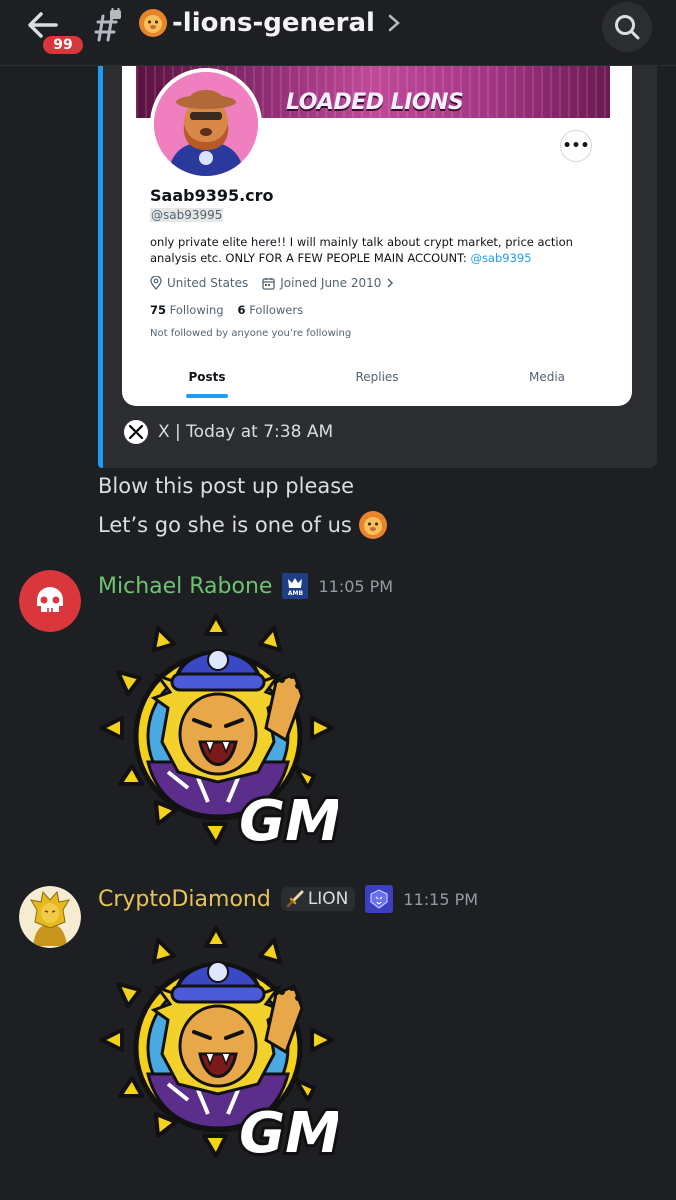 This screenshot has width=676, height=1200. Describe the element at coordinates (212, 195) in the screenshot. I see `profile-display-name: Saab9395.cro` at that location.